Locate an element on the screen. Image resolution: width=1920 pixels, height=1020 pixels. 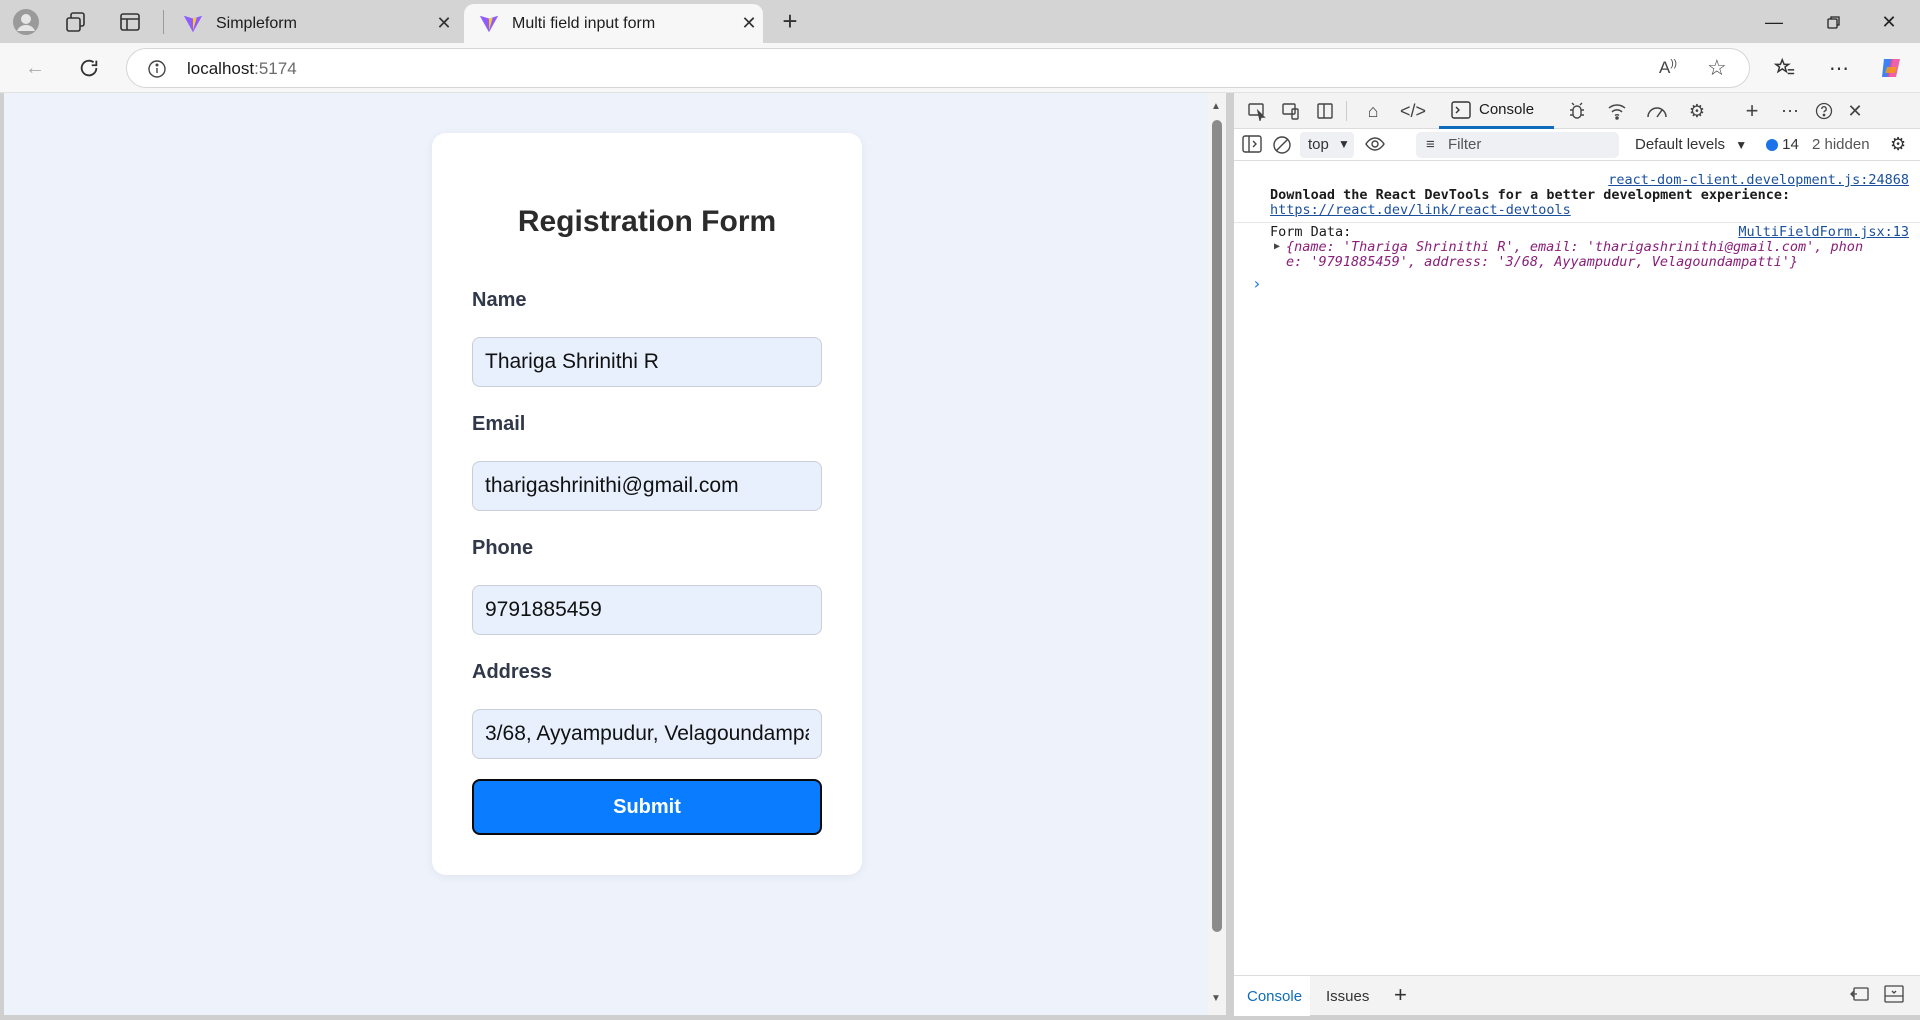
console-settings-icon: ⚙ is located at coordinates (1898, 144).